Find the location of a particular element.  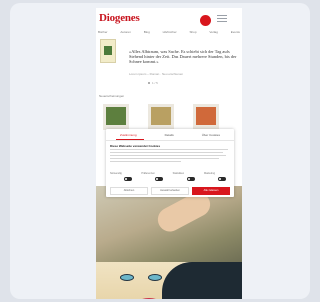

allow-all-button: Alle zulassen is located at coordinates (211, 191).